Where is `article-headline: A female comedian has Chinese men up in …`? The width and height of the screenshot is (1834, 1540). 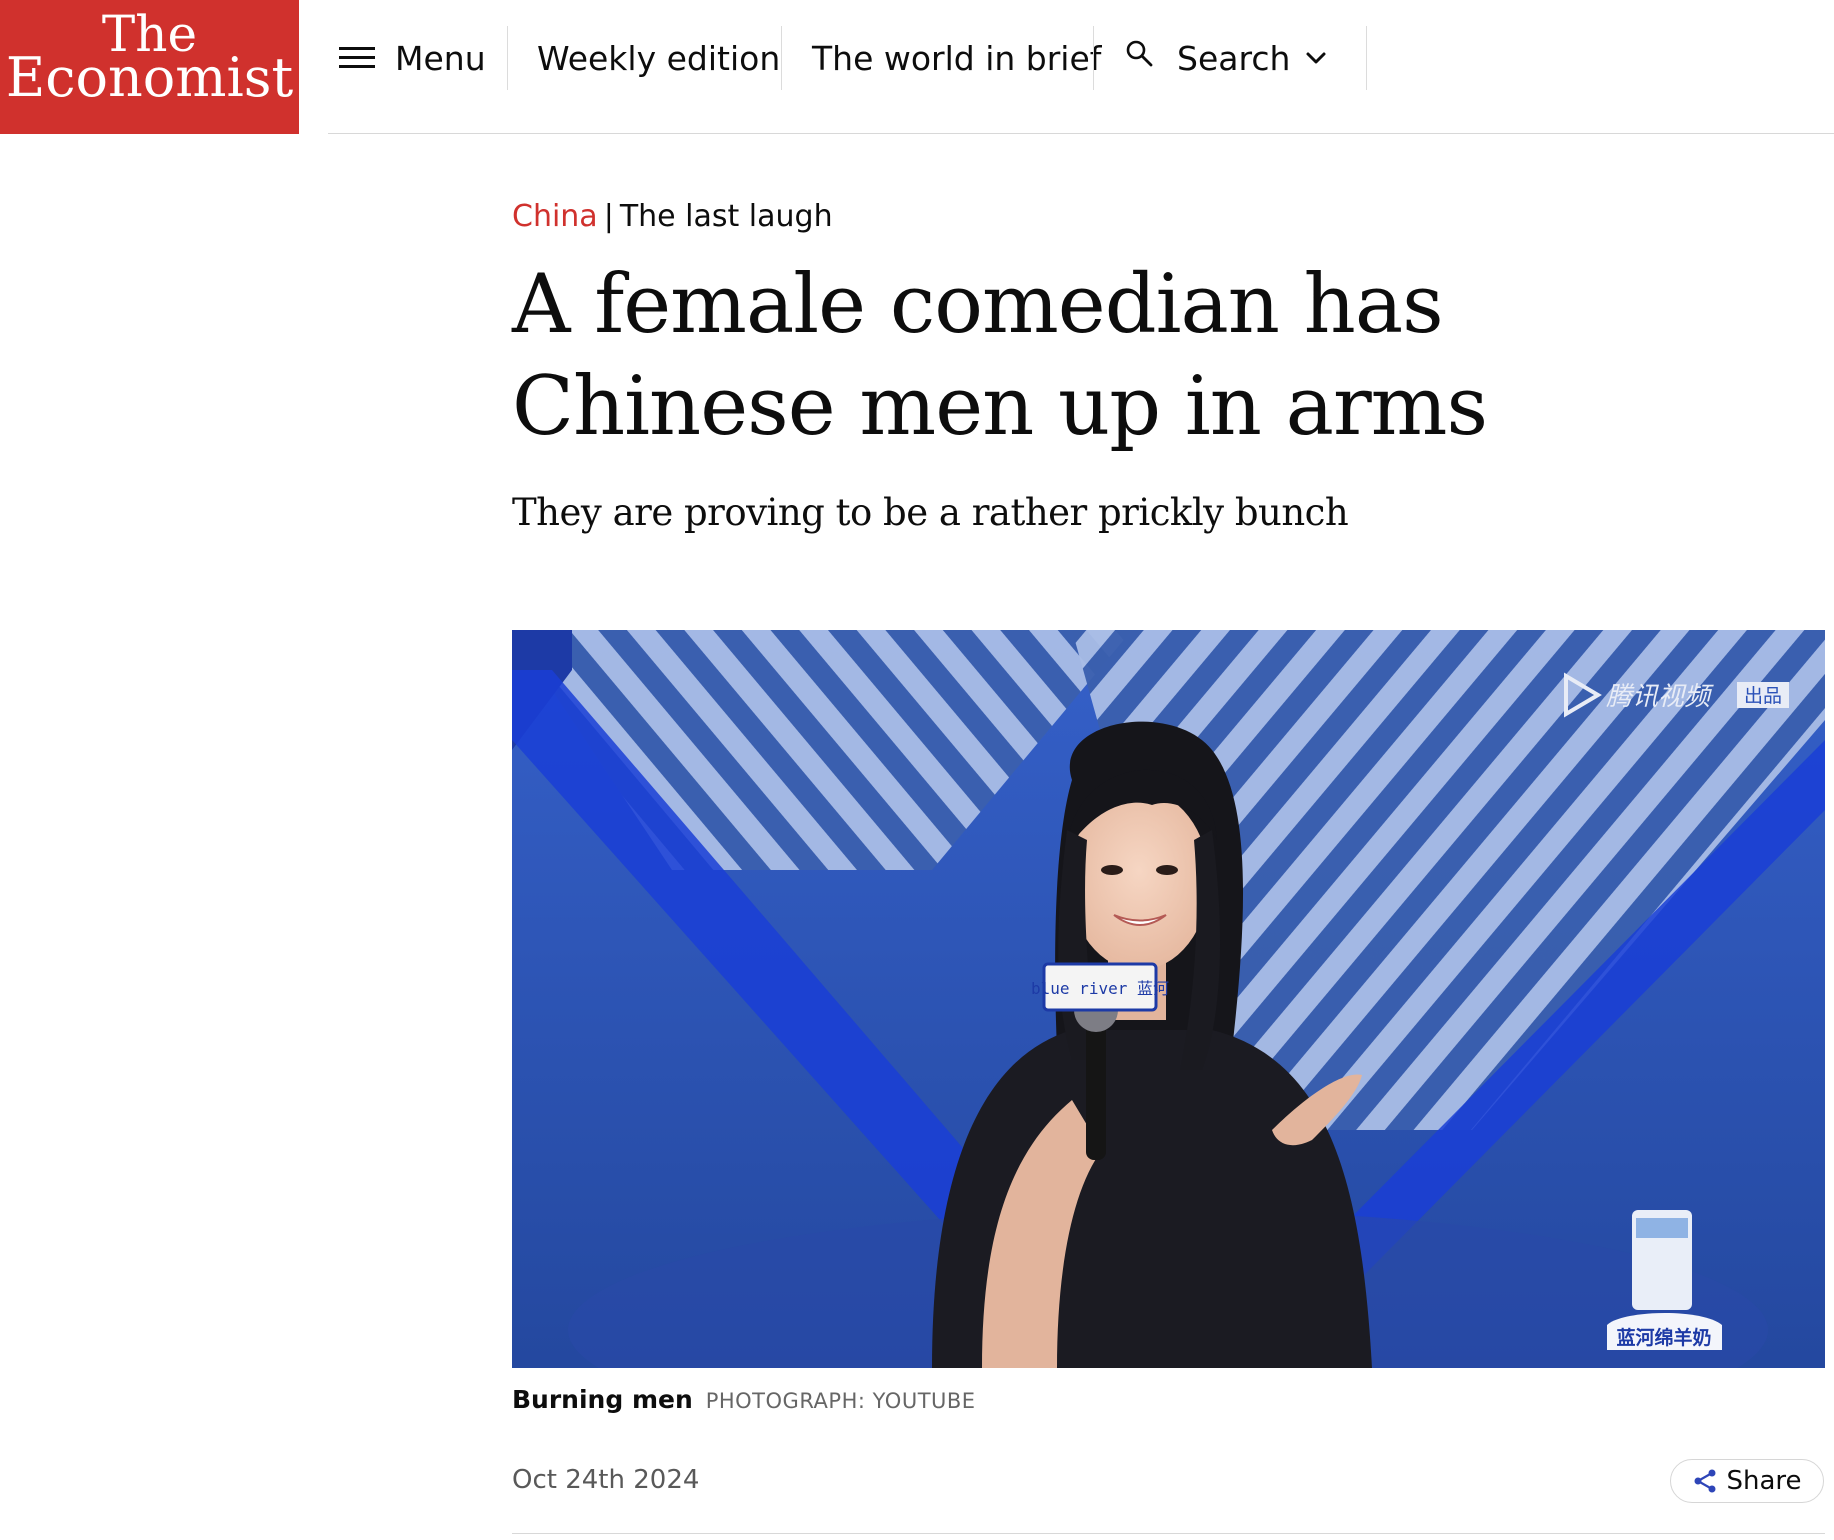
article-headline: A female comedian has Chinese men up in … is located at coordinates (1000, 356).